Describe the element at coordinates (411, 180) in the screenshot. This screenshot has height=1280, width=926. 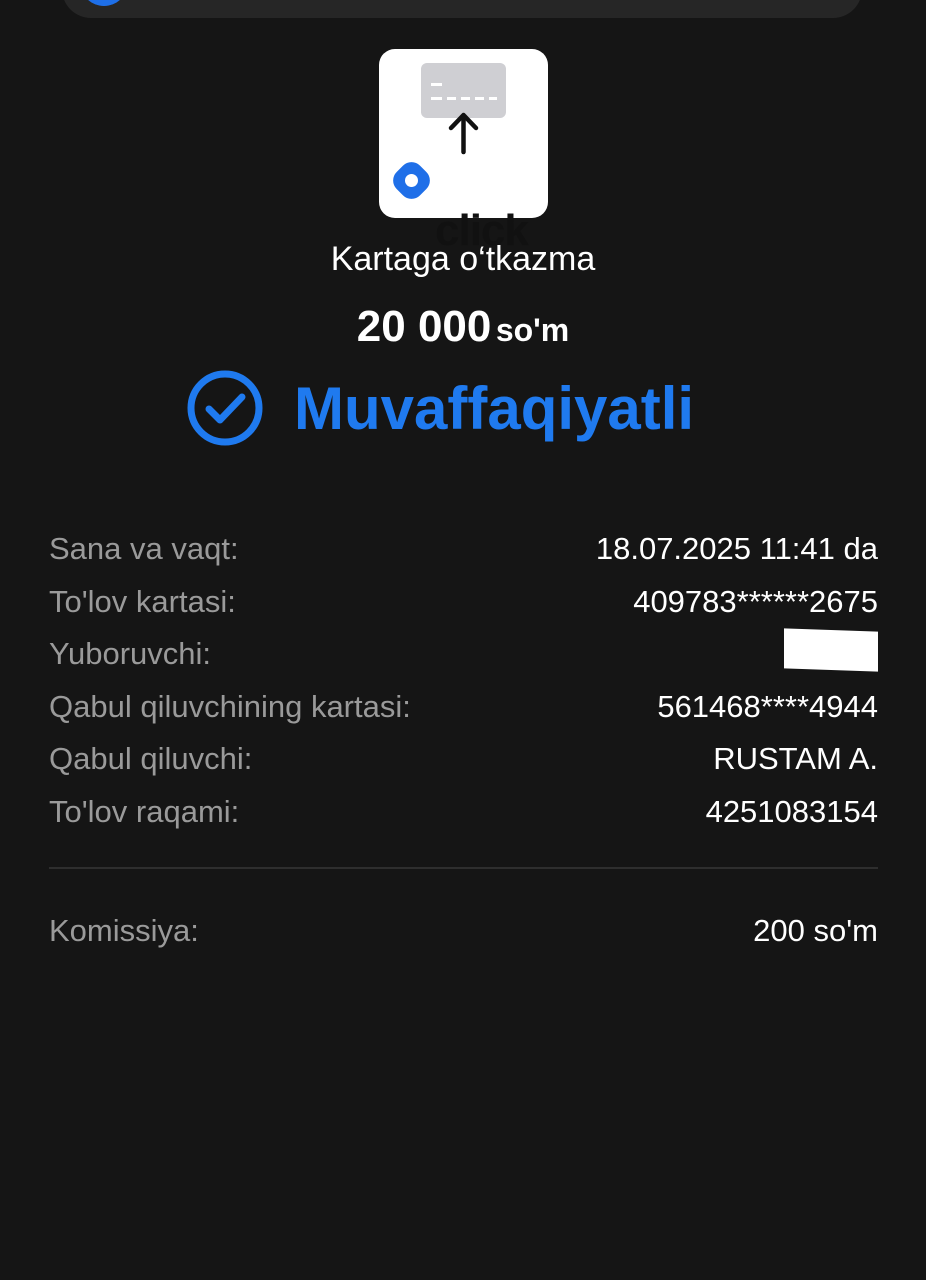
I see `click-logo-icon` at that location.